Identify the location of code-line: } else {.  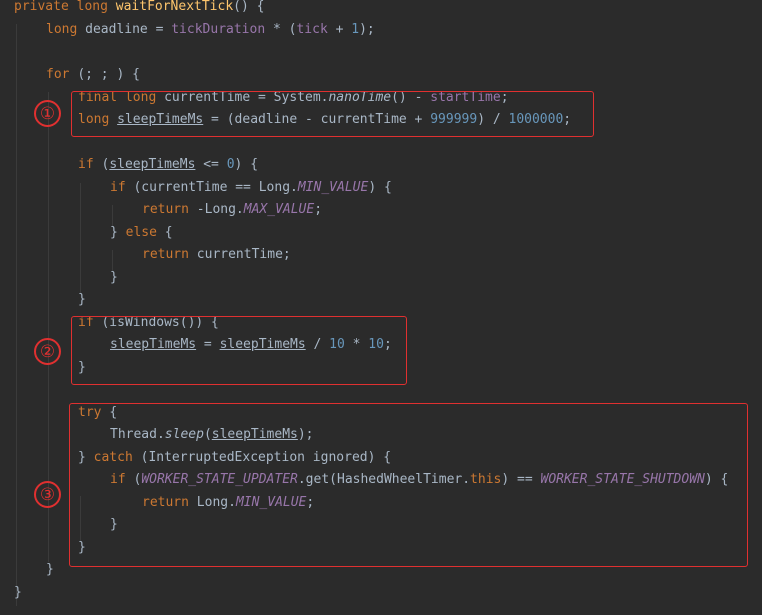
(381, 233).